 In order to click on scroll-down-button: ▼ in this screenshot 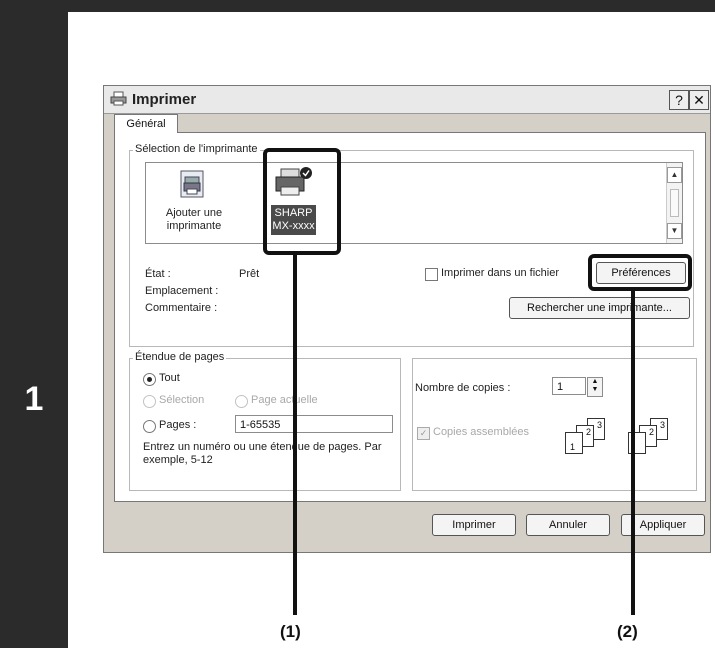, I will do `click(674, 231)`.